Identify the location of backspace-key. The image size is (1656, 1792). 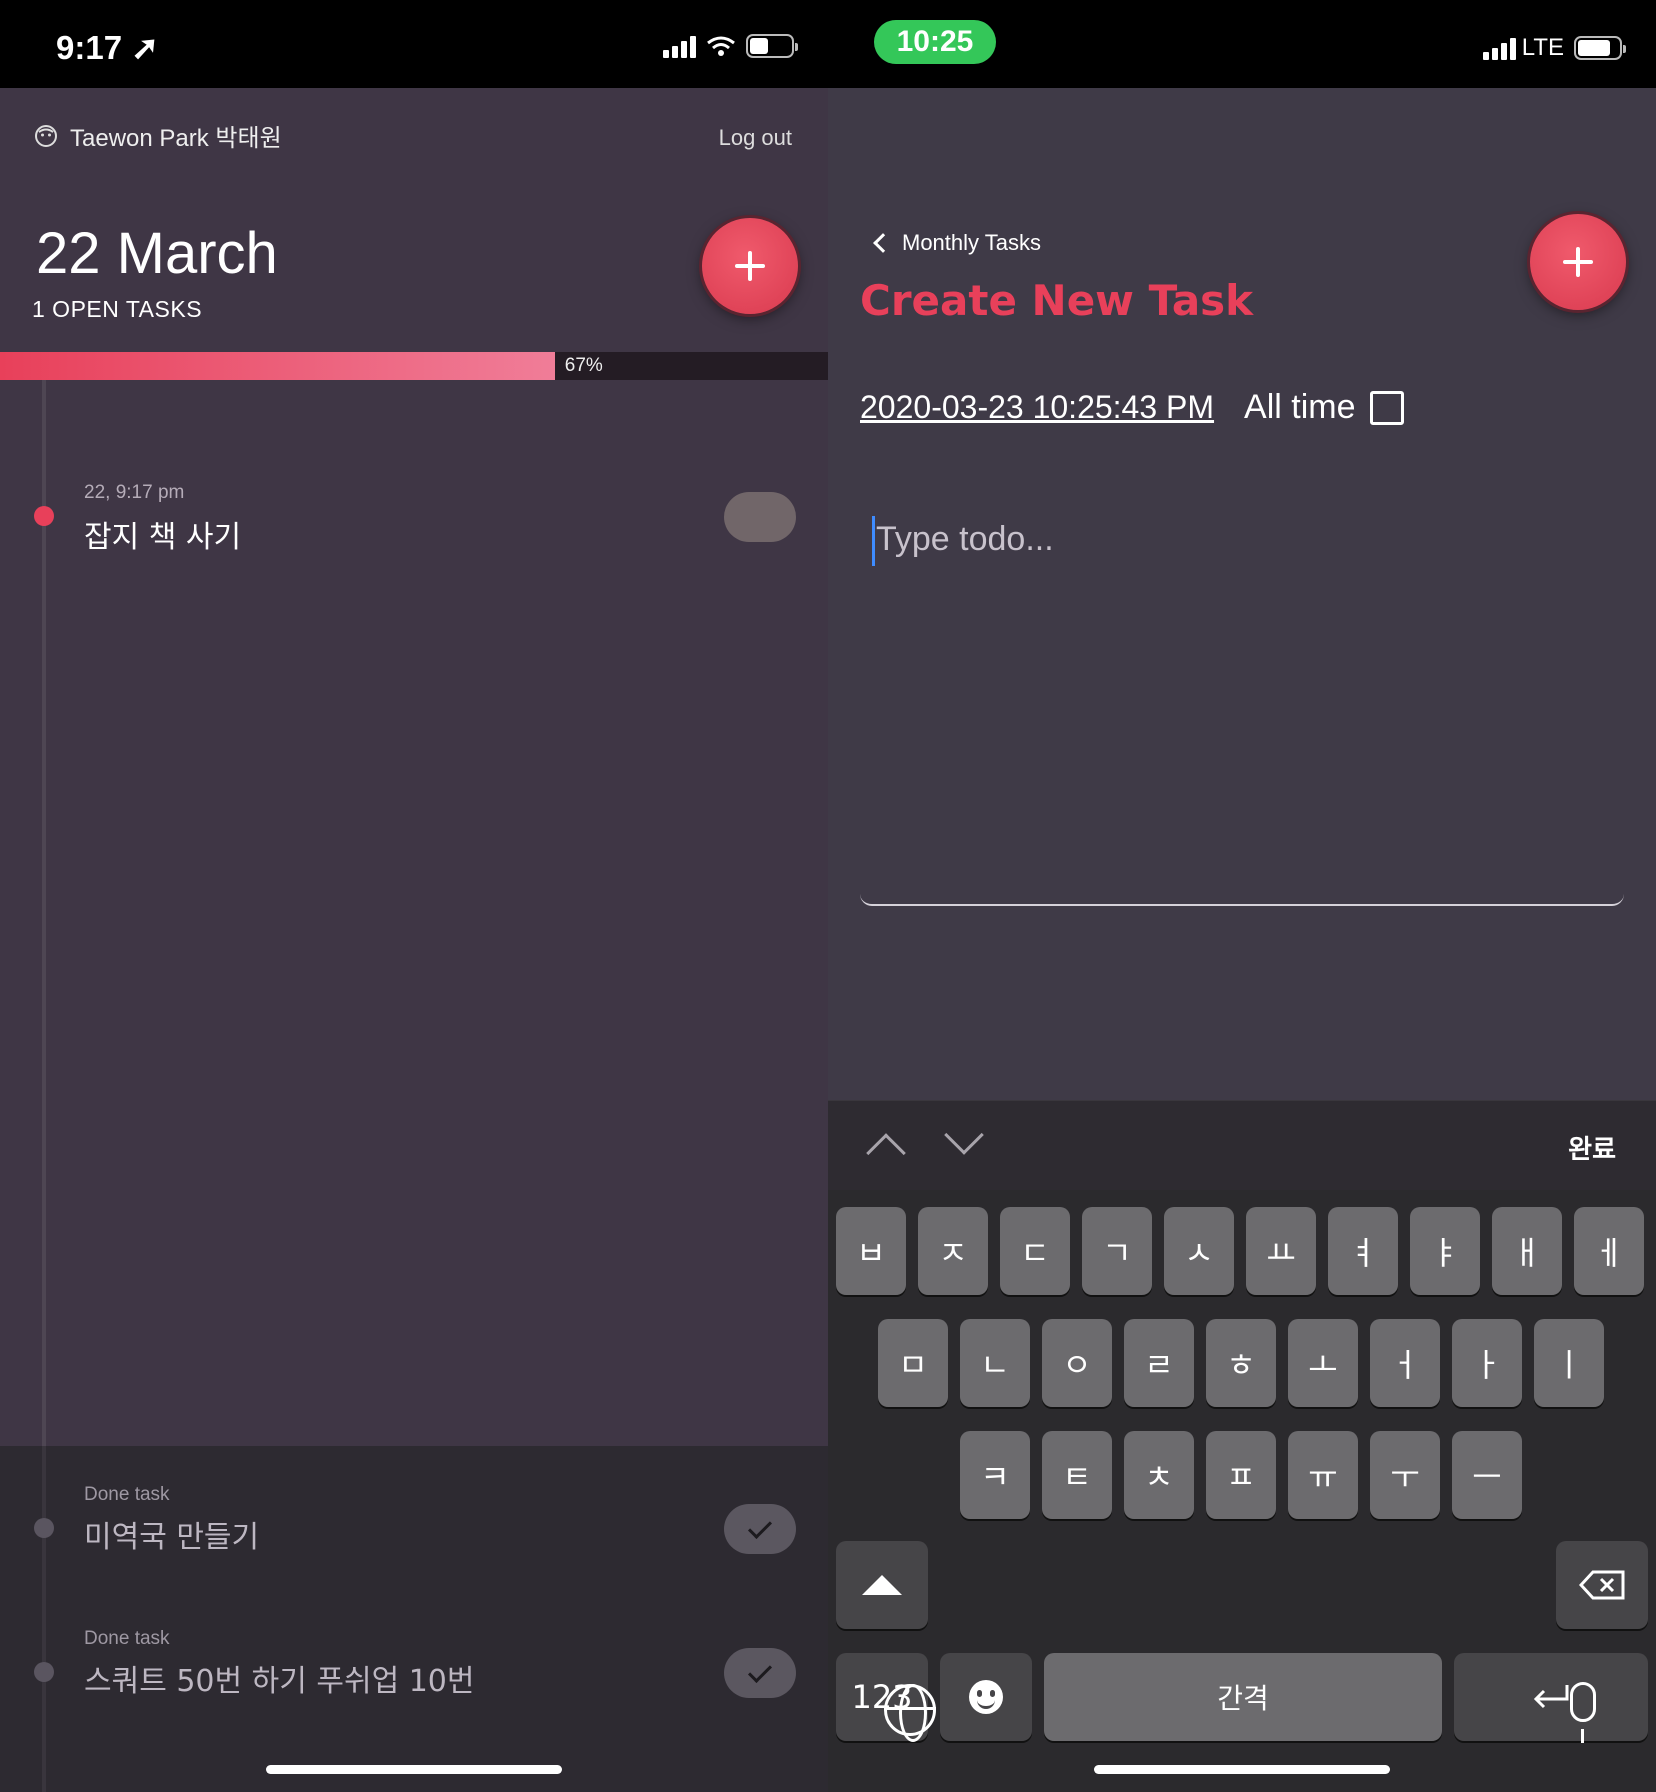
(1602, 1585).